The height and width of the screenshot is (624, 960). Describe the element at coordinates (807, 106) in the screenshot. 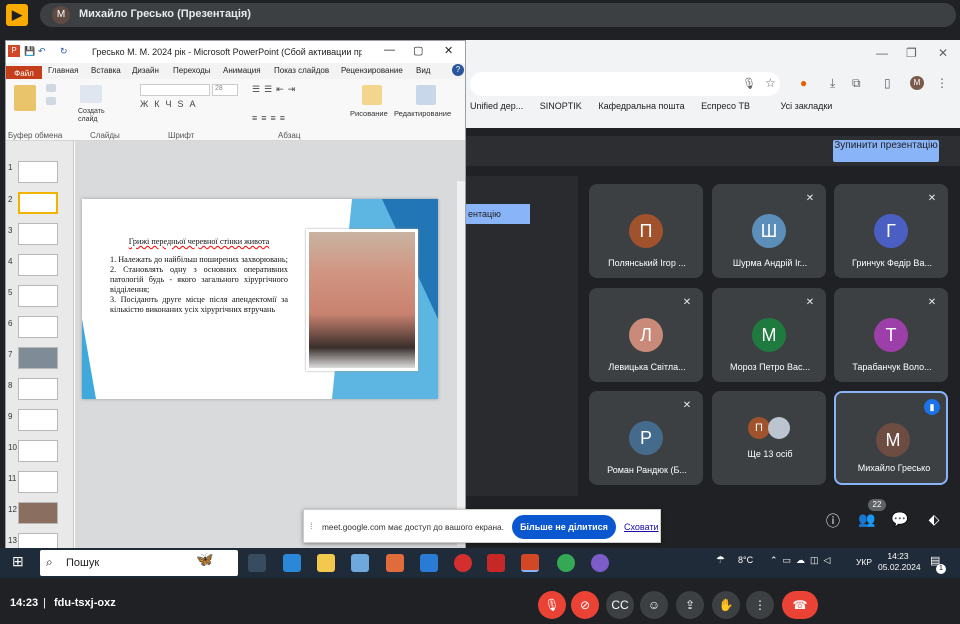

I see `bookmark-item: Усі закладки` at that location.